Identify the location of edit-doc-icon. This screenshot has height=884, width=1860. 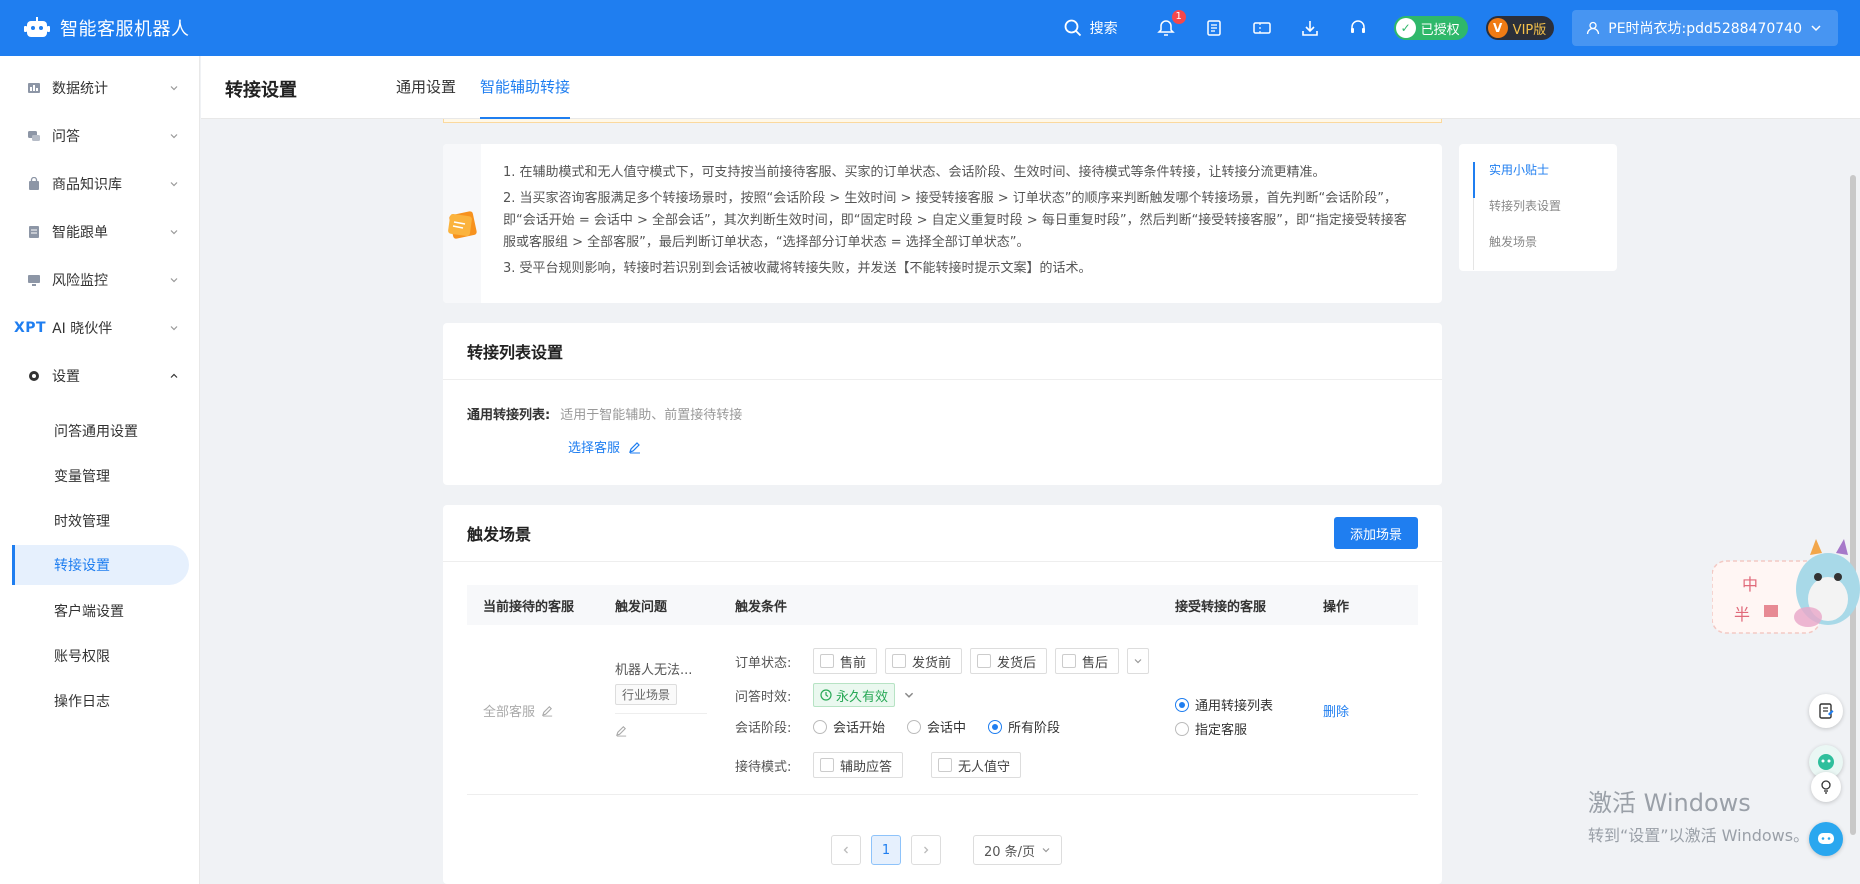
(1826, 711).